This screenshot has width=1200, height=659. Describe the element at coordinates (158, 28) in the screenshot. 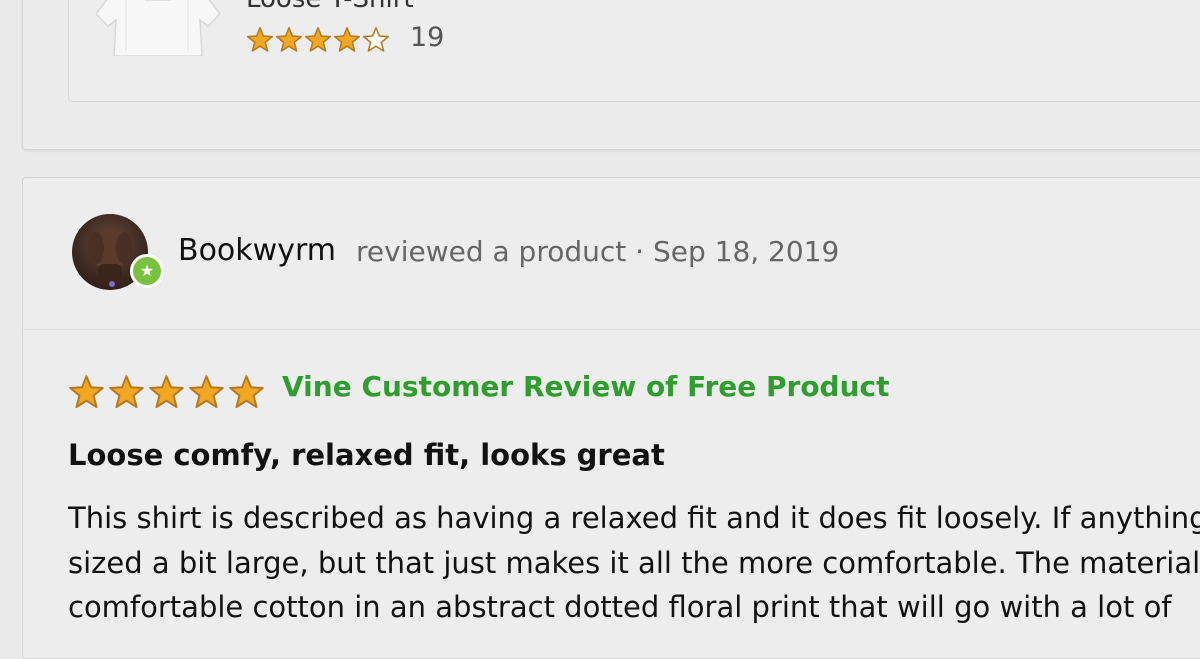

I see `product-image` at that location.